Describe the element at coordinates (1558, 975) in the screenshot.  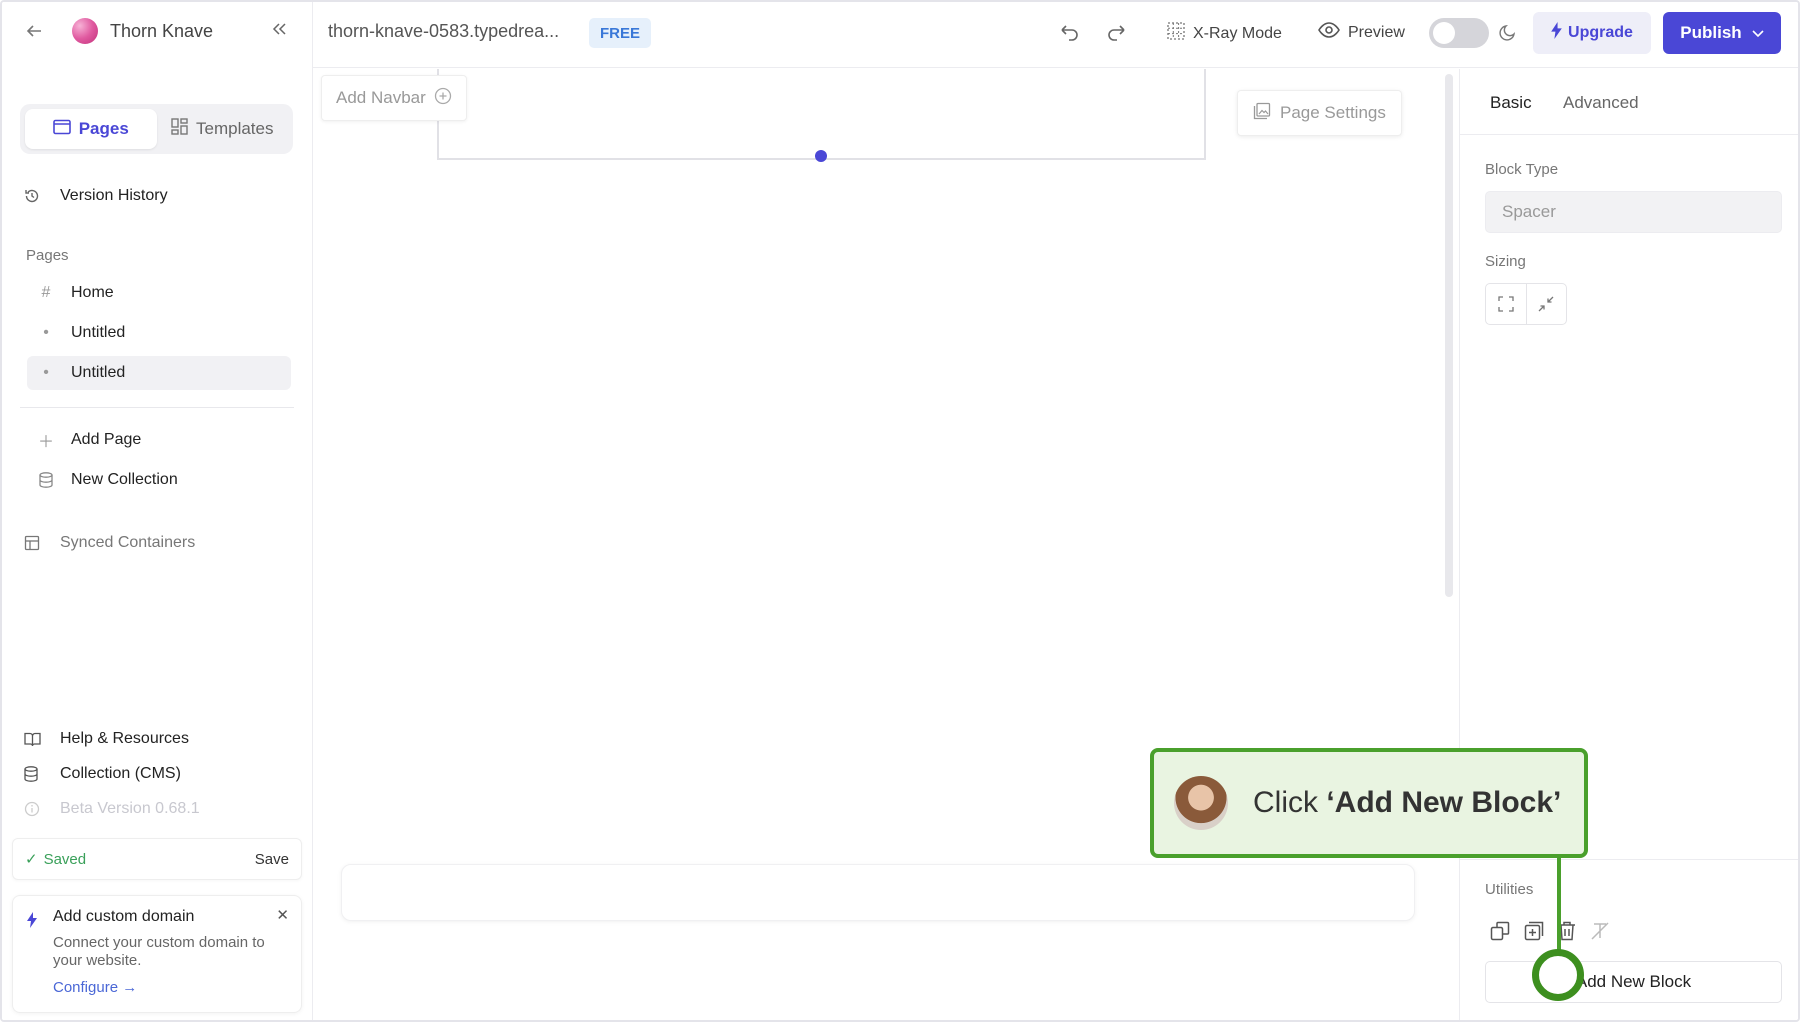
I see `click-indicator-dot` at that location.